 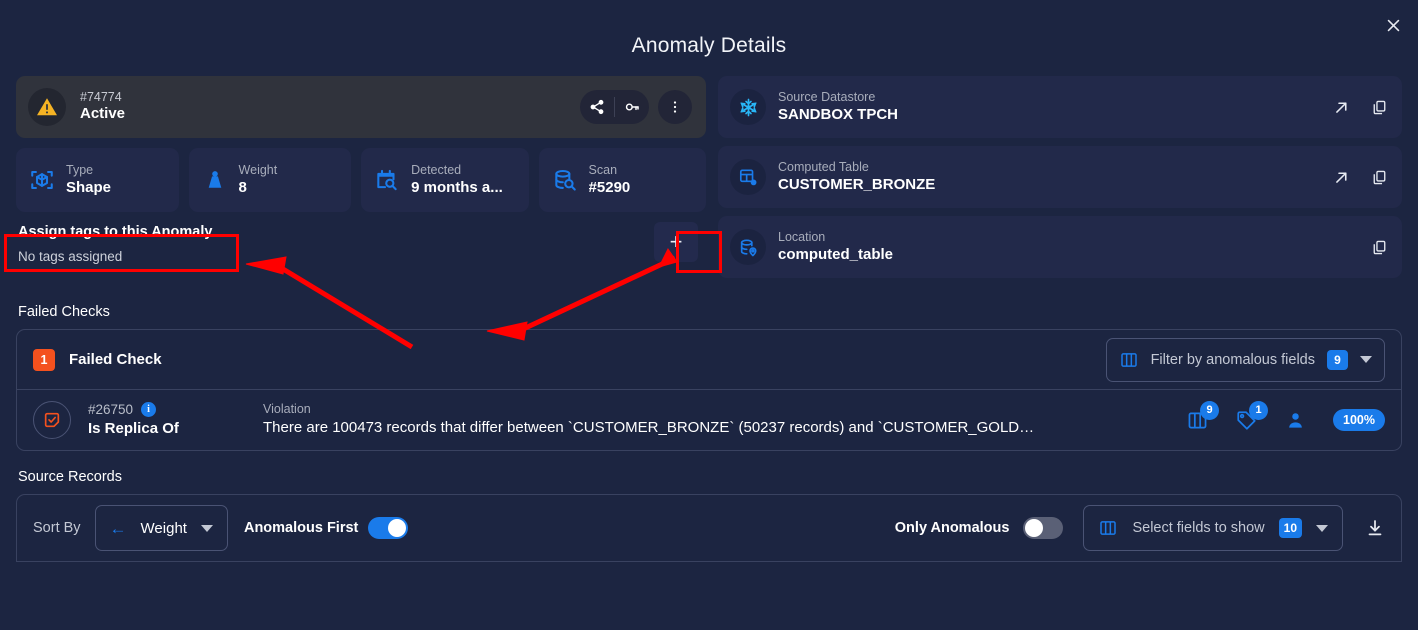 I want to click on failed-check-identity: #26750 i Is Replica Of, so click(x=175, y=420).